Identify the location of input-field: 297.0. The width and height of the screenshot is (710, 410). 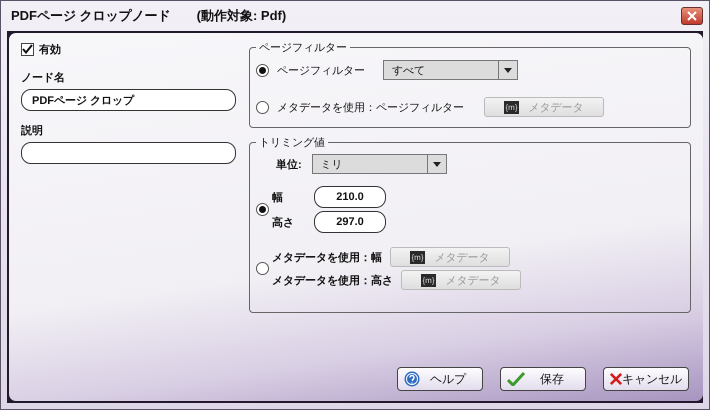
(350, 222).